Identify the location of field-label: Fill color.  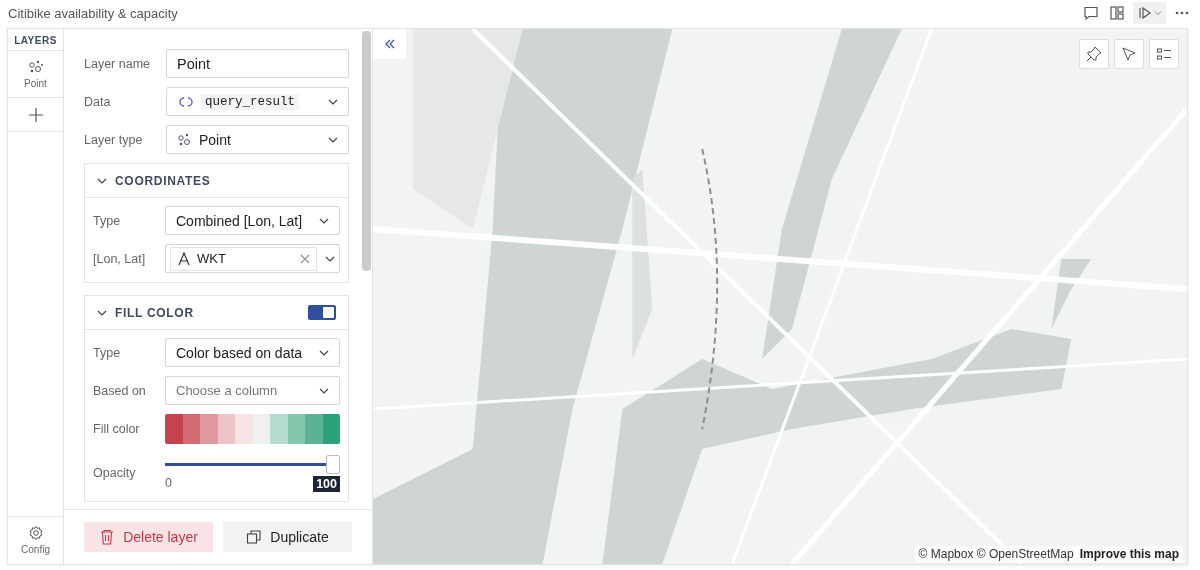
(117, 429).